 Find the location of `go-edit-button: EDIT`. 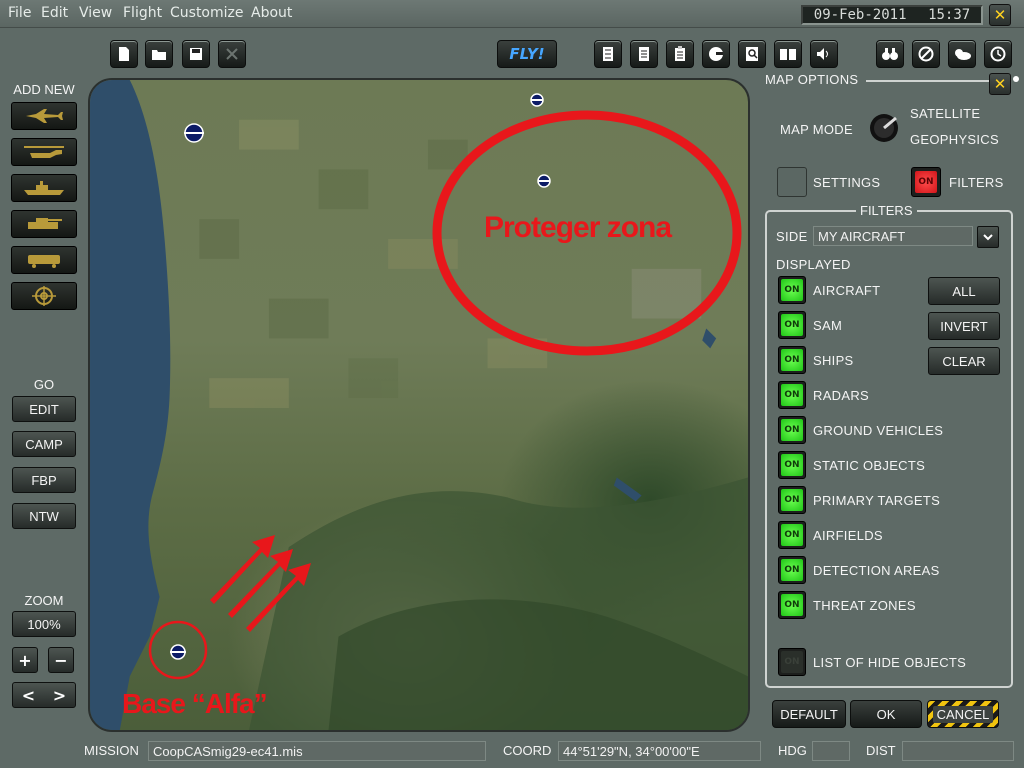

go-edit-button: EDIT is located at coordinates (44, 409).